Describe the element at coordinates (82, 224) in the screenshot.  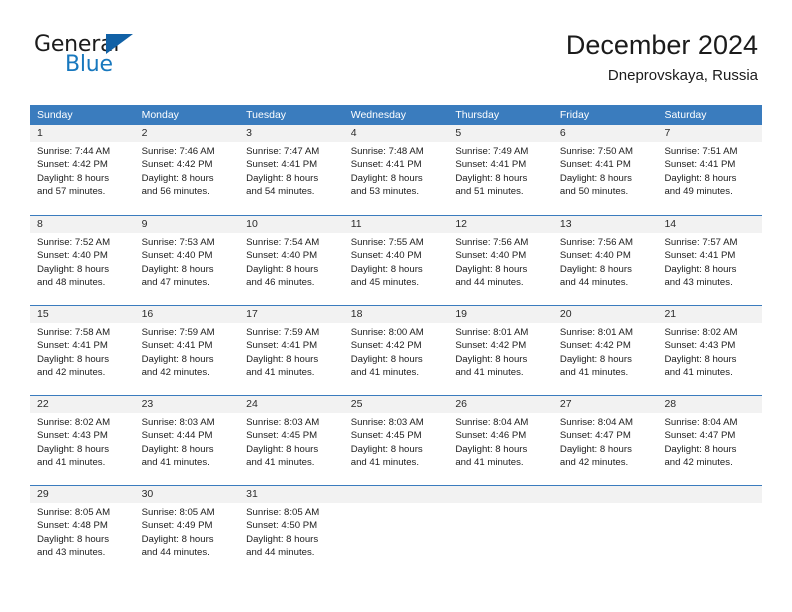
I see `day-number: 8` at that location.